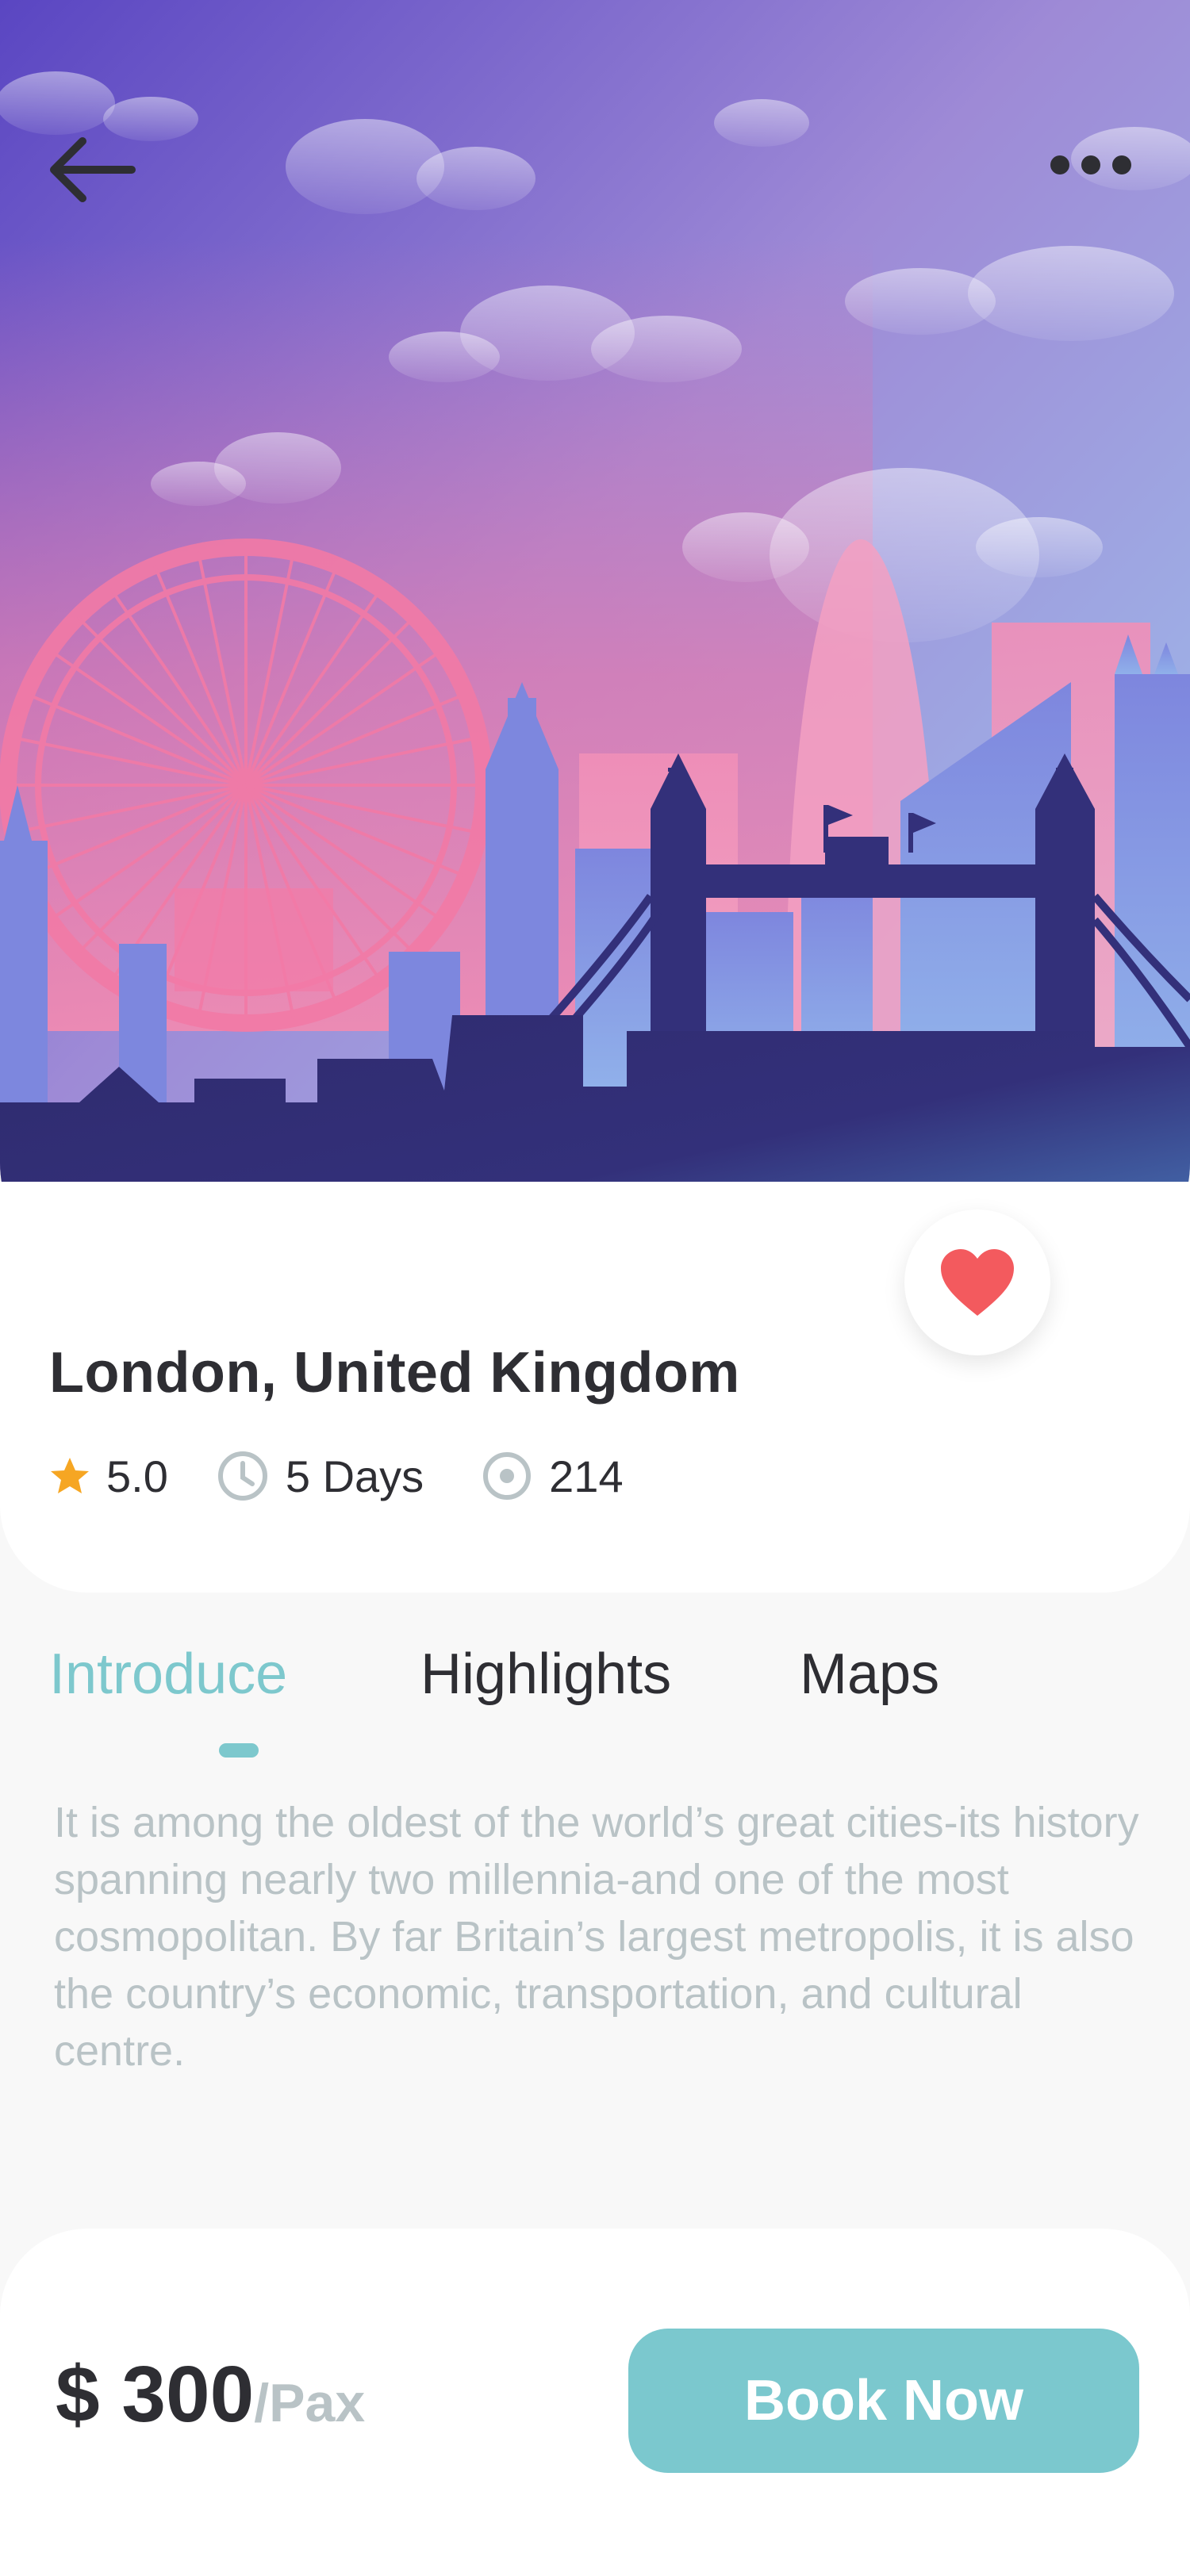  I want to click on heart-icon, so click(977, 1283).